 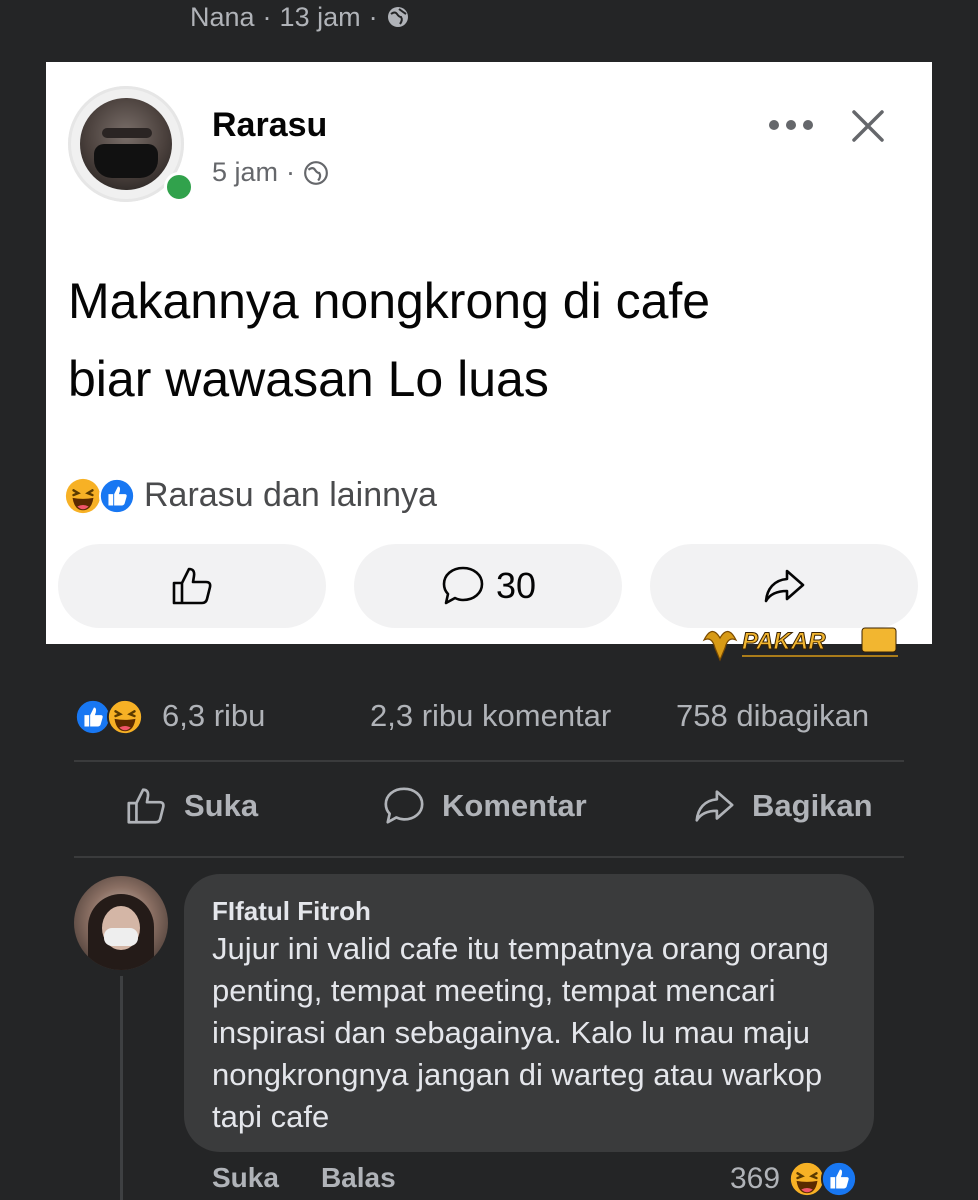 What do you see at coordinates (308, 379) in the screenshot?
I see `shared-post-text-line: biar wawasan Lo luas` at bounding box center [308, 379].